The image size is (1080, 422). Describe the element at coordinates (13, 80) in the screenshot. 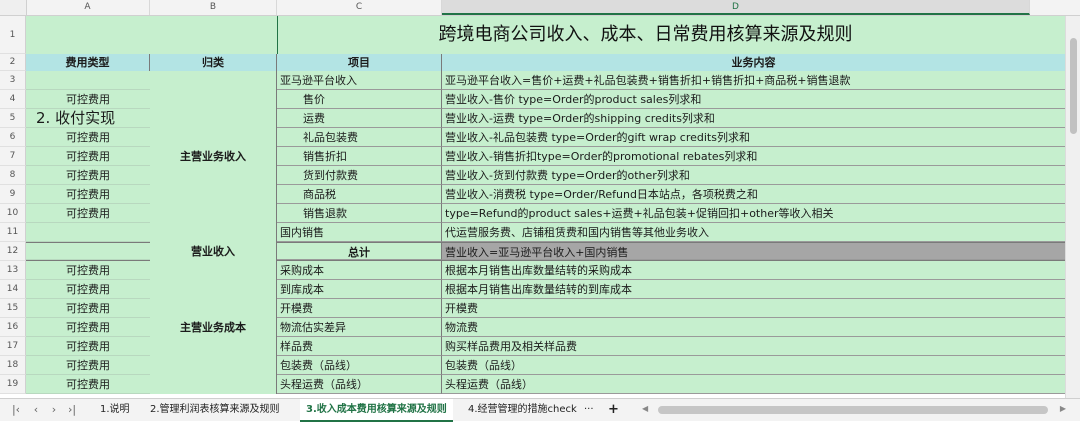

I see `row-header: 3` at that location.